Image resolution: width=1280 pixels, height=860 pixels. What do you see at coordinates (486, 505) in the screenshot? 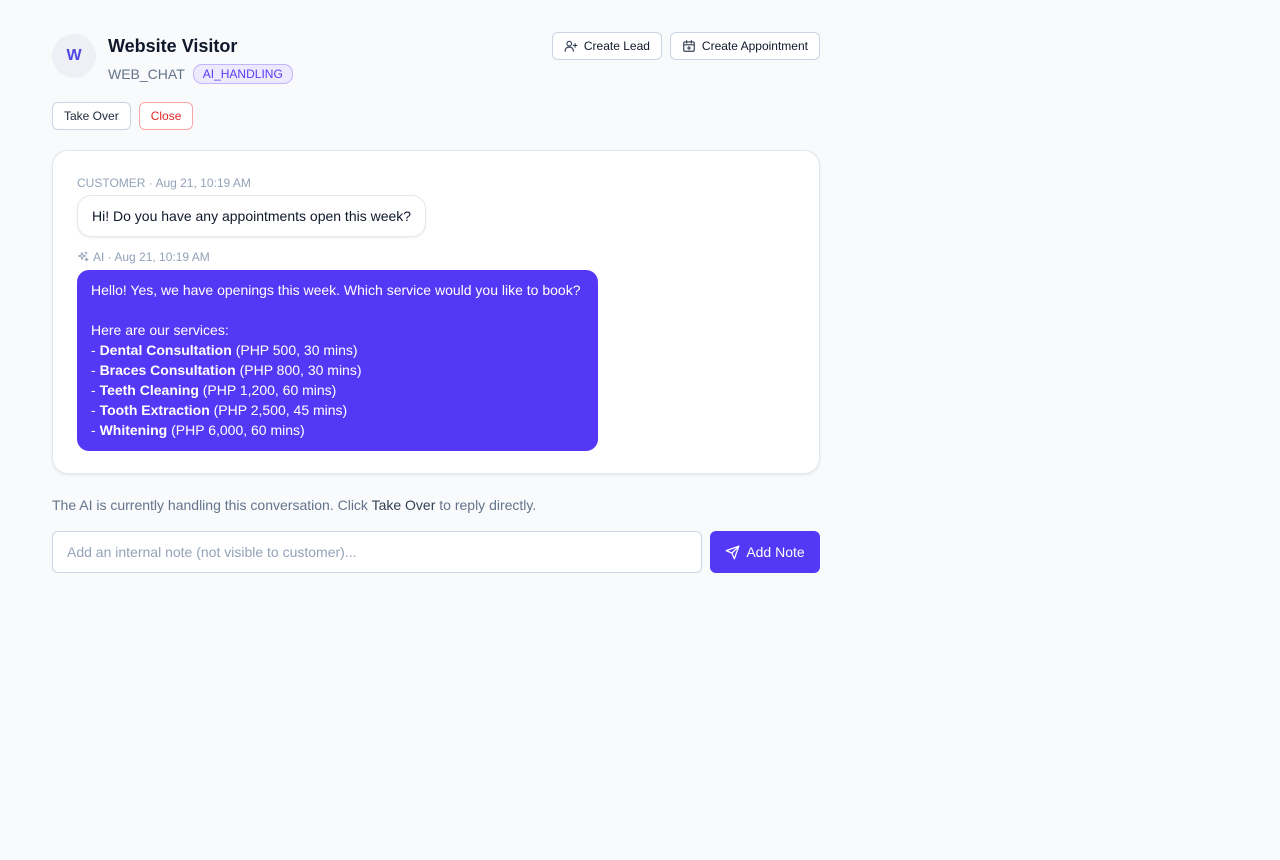
I see `status-text-after: to reply directly.` at bounding box center [486, 505].